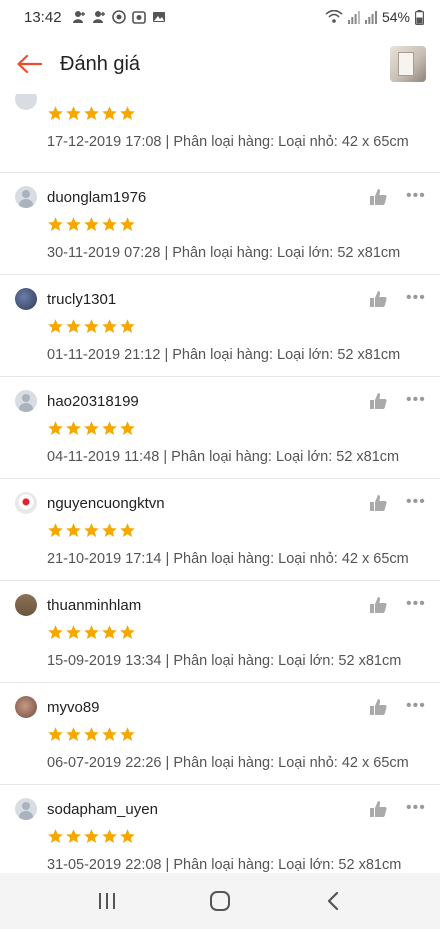 Image resolution: width=440 pixels, height=929 pixels. What do you see at coordinates (73, 707) in the screenshot?
I see `review-username: myvo89` at bounding box center [73, 707].